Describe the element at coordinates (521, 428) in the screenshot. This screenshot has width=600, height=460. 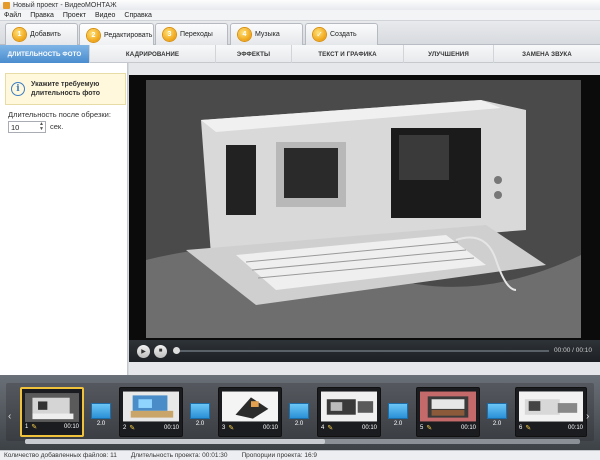
I see `clip-number: 6` at that location.